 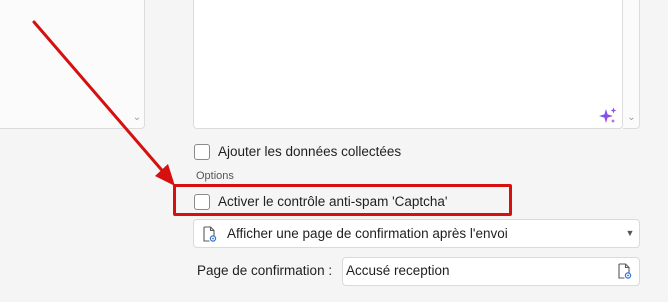 What do you see at coordinates (309, 152) in the screenshot?
I see `add-collected-data-label: Ajouter les données collectées` at bounding box center [309, 152].